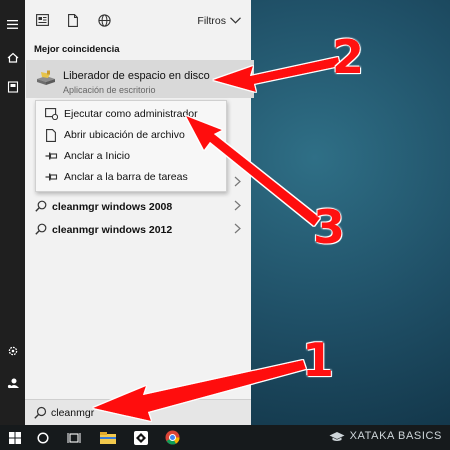 The height and width of the screenshot is (450, 450). I want to click on annotation-number-3: 3, so click(329, 227).